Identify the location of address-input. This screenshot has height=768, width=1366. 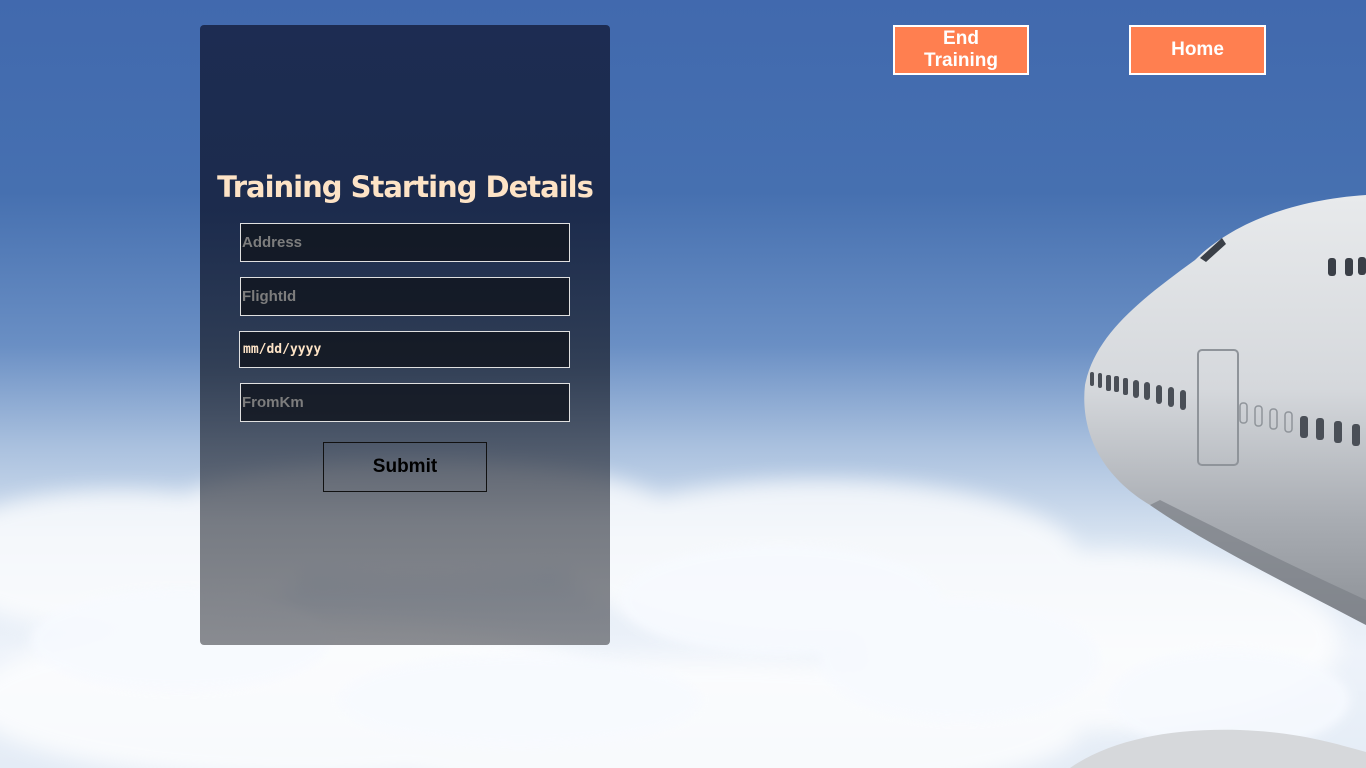
(405, 242).